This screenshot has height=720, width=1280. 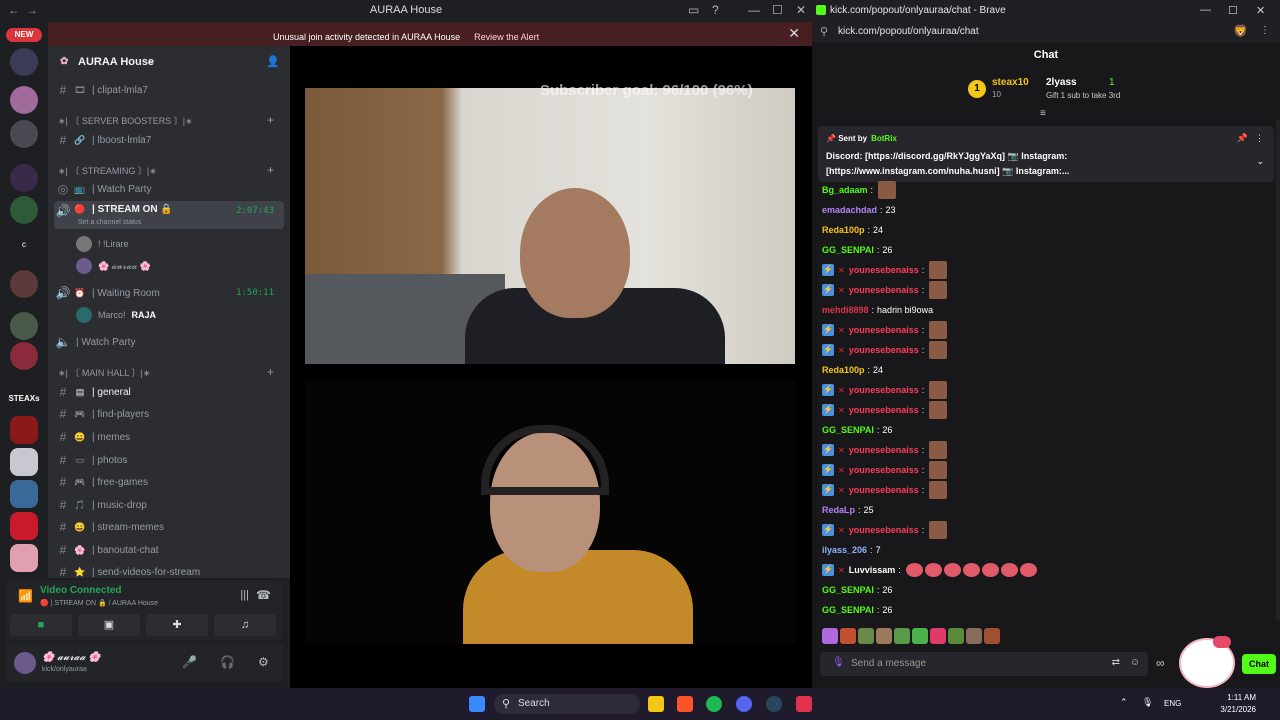 I want to click on server-label-steaxs: STEAXs, so click(x=24, y=398).